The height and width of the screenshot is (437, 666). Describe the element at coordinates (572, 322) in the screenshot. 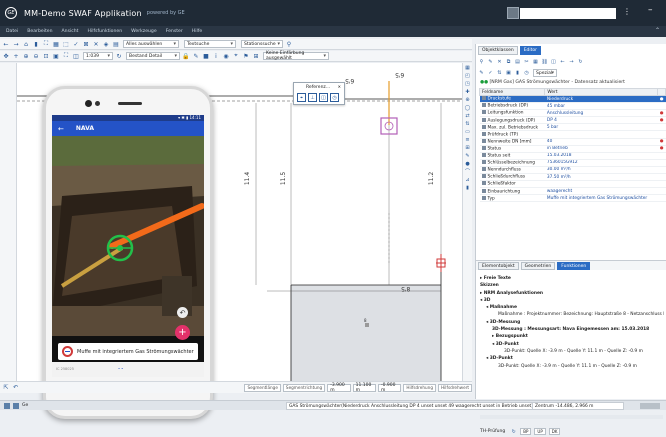

I see `tree-item: ◂ 3D-Messung` at that location.